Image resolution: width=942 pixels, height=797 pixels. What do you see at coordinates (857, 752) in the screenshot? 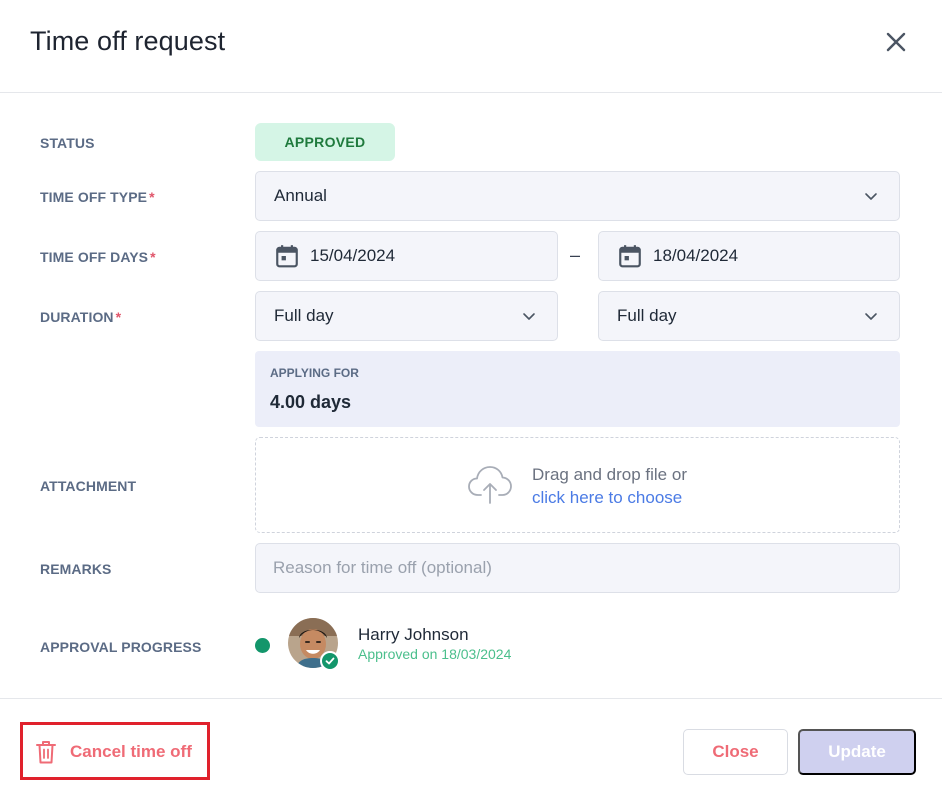
I see `update-button: Update` at bounding box center [857, 752].